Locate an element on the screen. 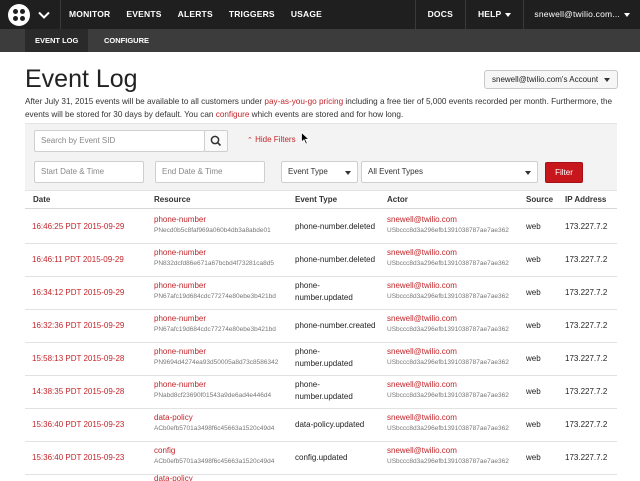 Image resolution: width=640 pixels, height=481 pixels. search-icon is located at coordinates (216, 141).